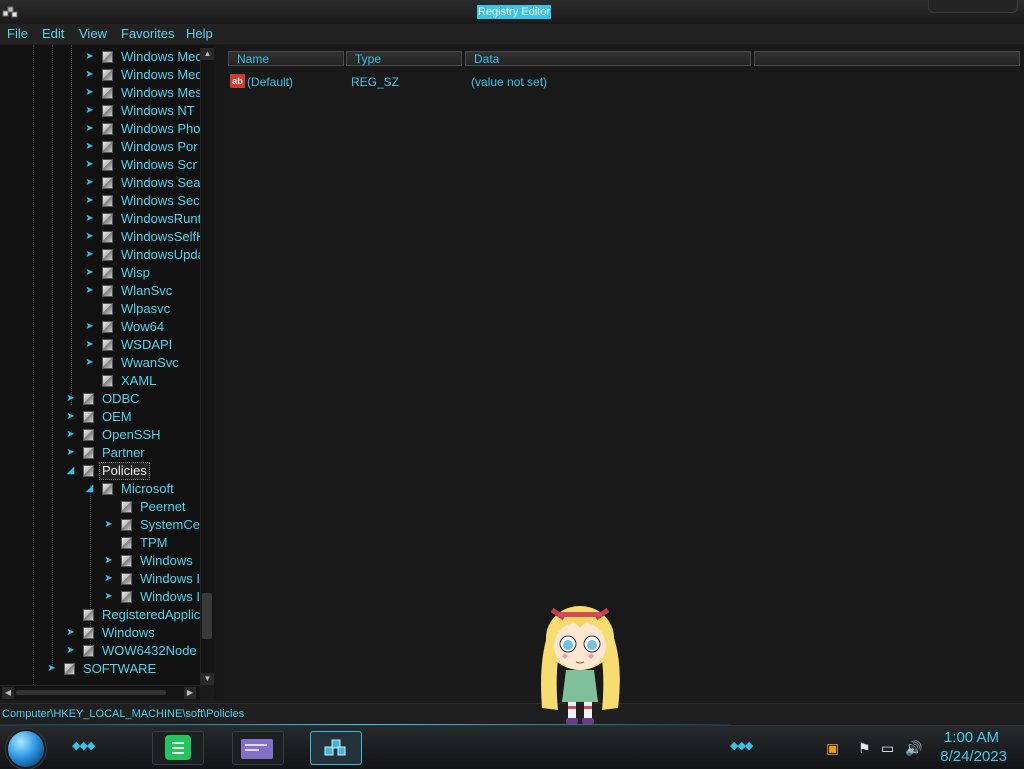 The image size is (1024, 769). What do you see at coordinates (100, 201) in the screenshot?
I see `tree-node: ➤ Windows Sec` at bounding box center [100, 201].